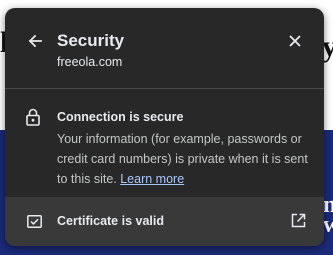 The image size is (333, 255). Describe the element at coordinates (34, 221) in the screenshot. I see `certificate-icon` at that location.